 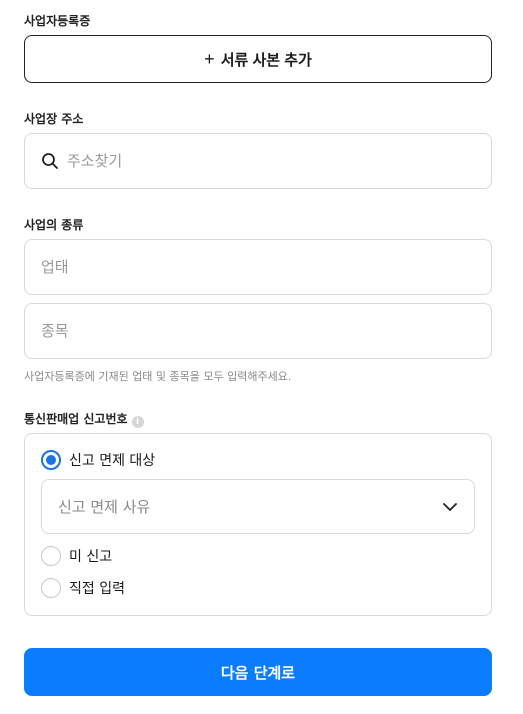 I want to click on plus-icon: +, so click(x=209, y=59).